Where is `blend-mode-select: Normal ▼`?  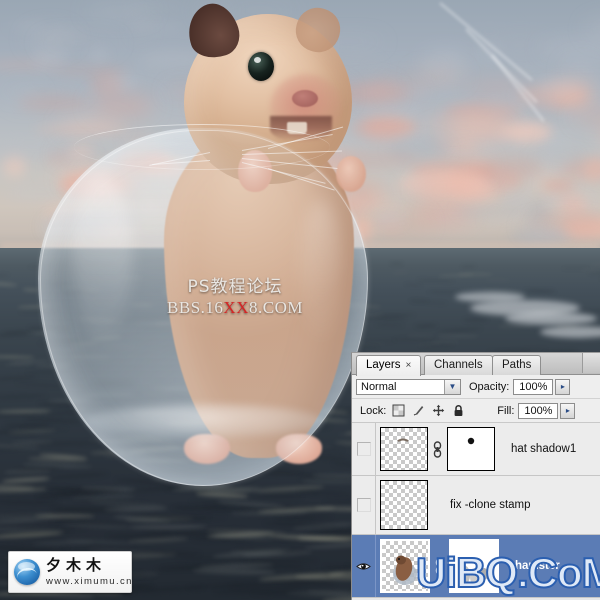 blend-mode-select: Normal ▼ is located at coordinates (408, 386).